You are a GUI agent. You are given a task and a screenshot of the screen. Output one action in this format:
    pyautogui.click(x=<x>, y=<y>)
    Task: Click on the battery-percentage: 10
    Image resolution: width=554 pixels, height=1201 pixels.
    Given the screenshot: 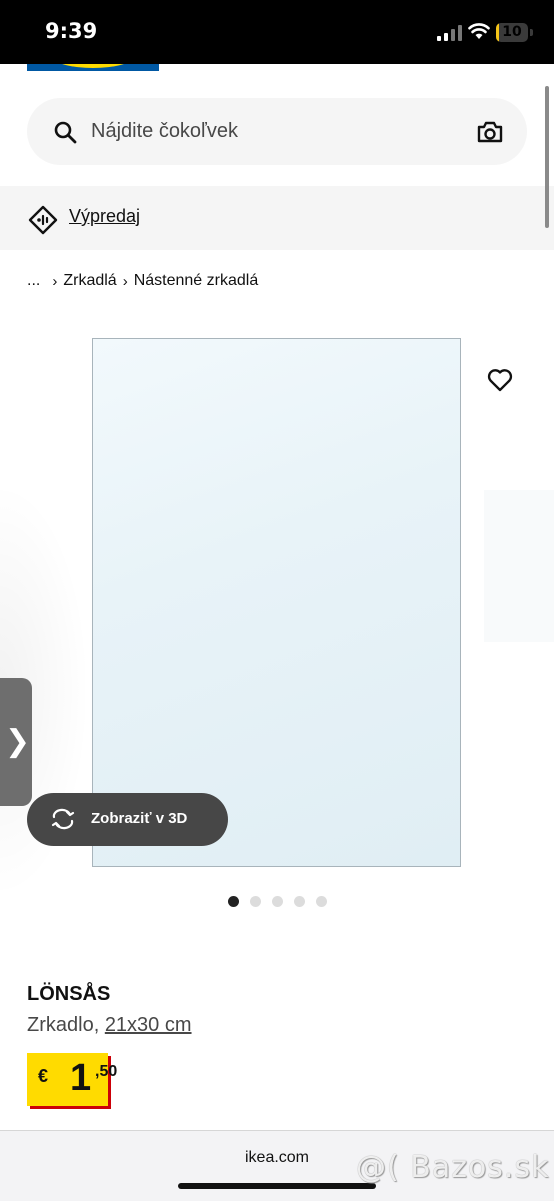 What is the action you would take?
    pyautogui.click(x=512, y=32)
    